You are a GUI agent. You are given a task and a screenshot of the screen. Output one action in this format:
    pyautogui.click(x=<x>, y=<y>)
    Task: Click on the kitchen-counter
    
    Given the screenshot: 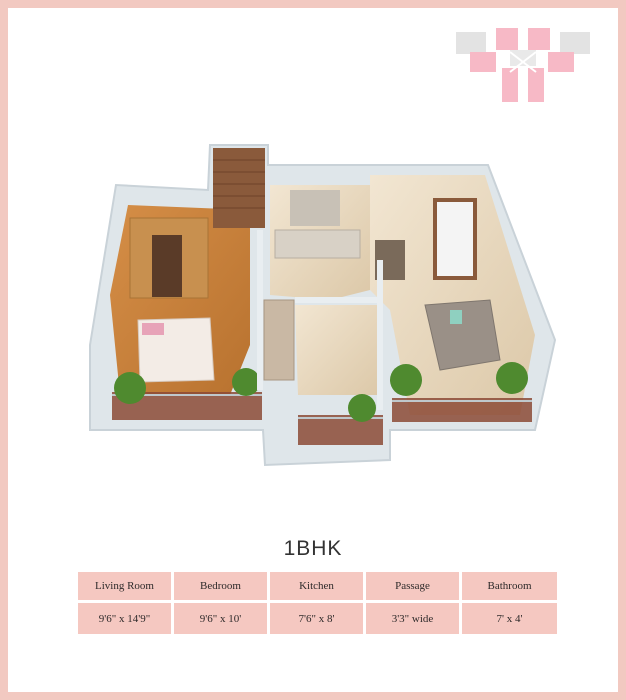 What is the action you would take?
    pyautogui.click(x=317, y=244)
    